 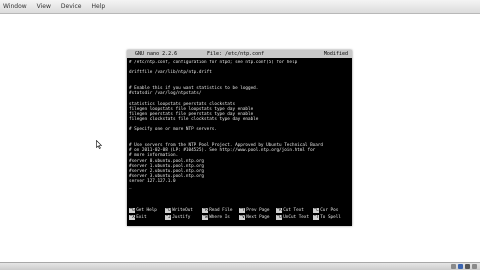 I want to click on menu-window: Window, so click(x=16, y=6).